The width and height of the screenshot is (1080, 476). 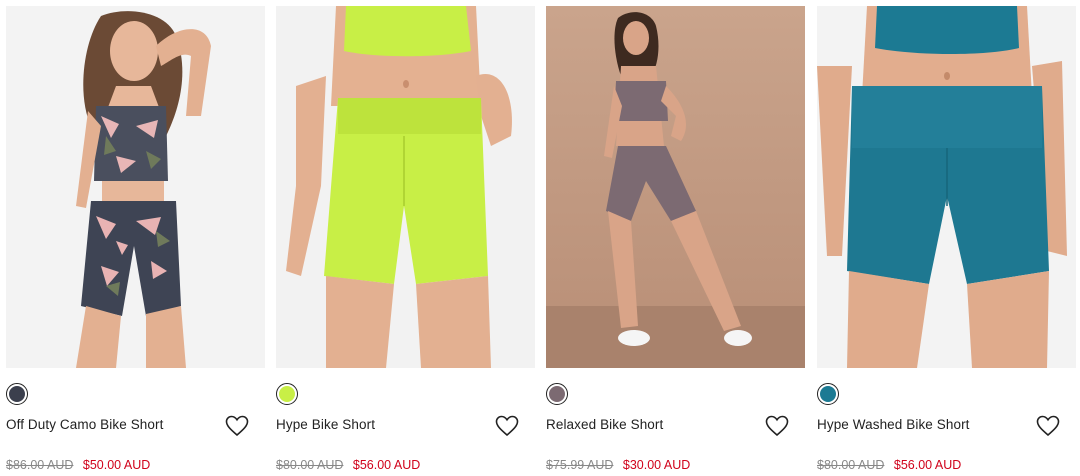 I want to click on original-price: $86.00 AUD, so click(x=40, y=465).